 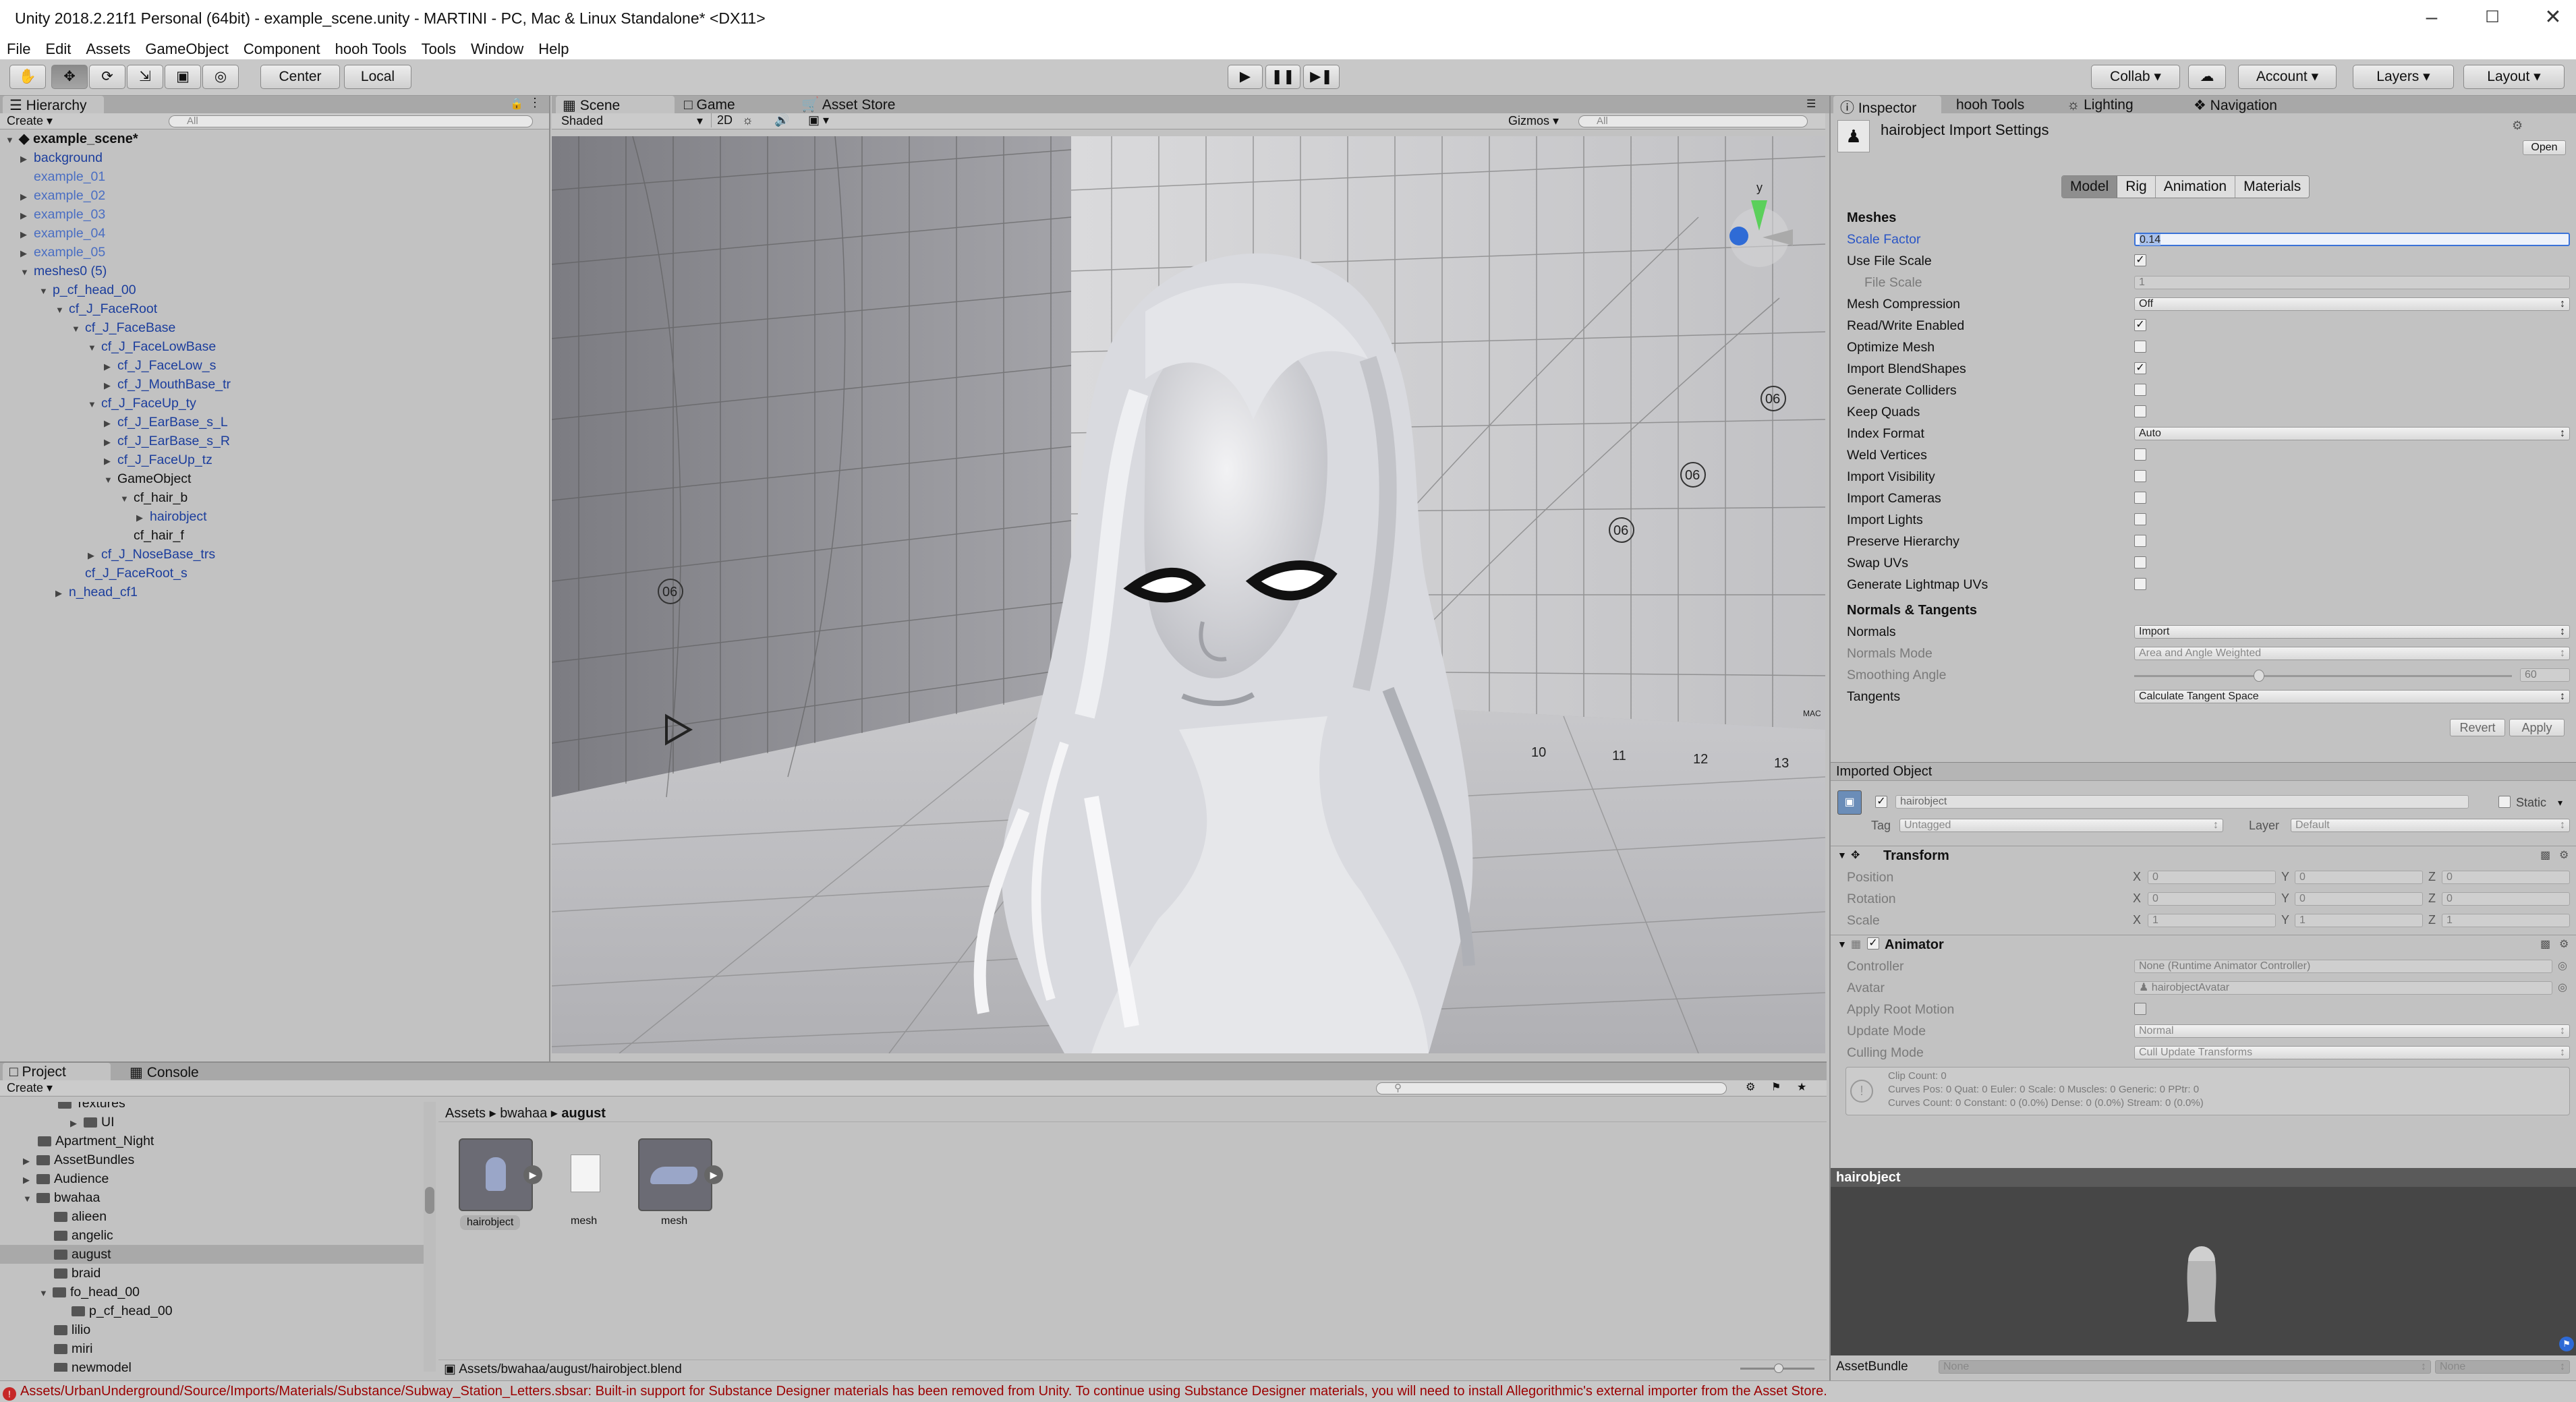 What do you see at coordinates (173, 1071) in the screenshot?
I see `tab-console: ▦ Console` at bounding box center [173, 1071].